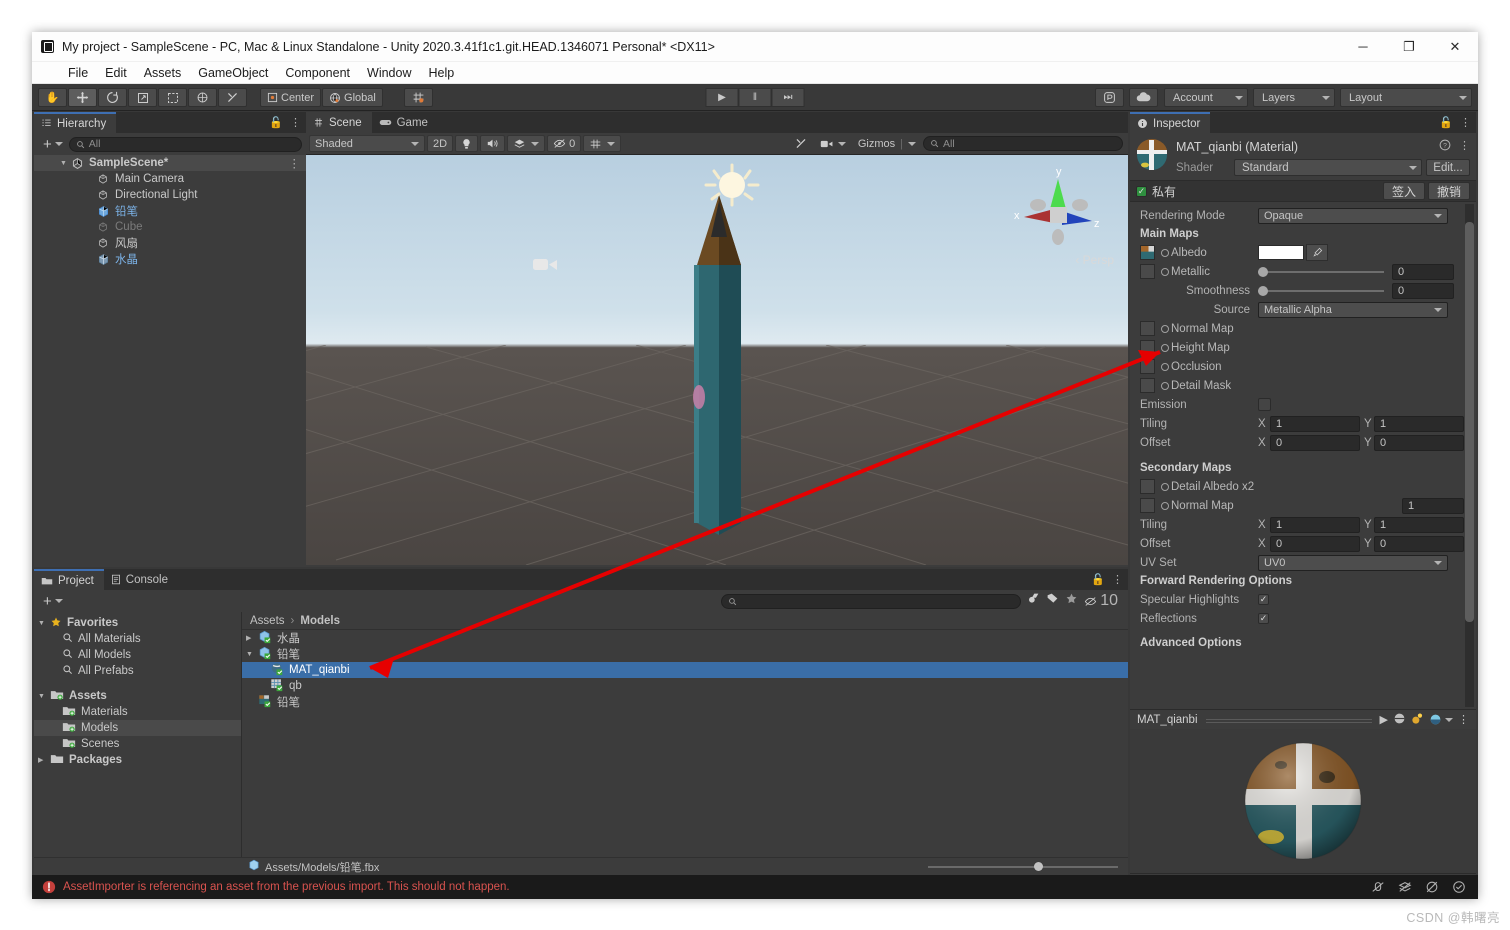  Describe the element at coordinates (1147, 486) in the screenshot. I see `detail-albedo-texture-slot` at that location.